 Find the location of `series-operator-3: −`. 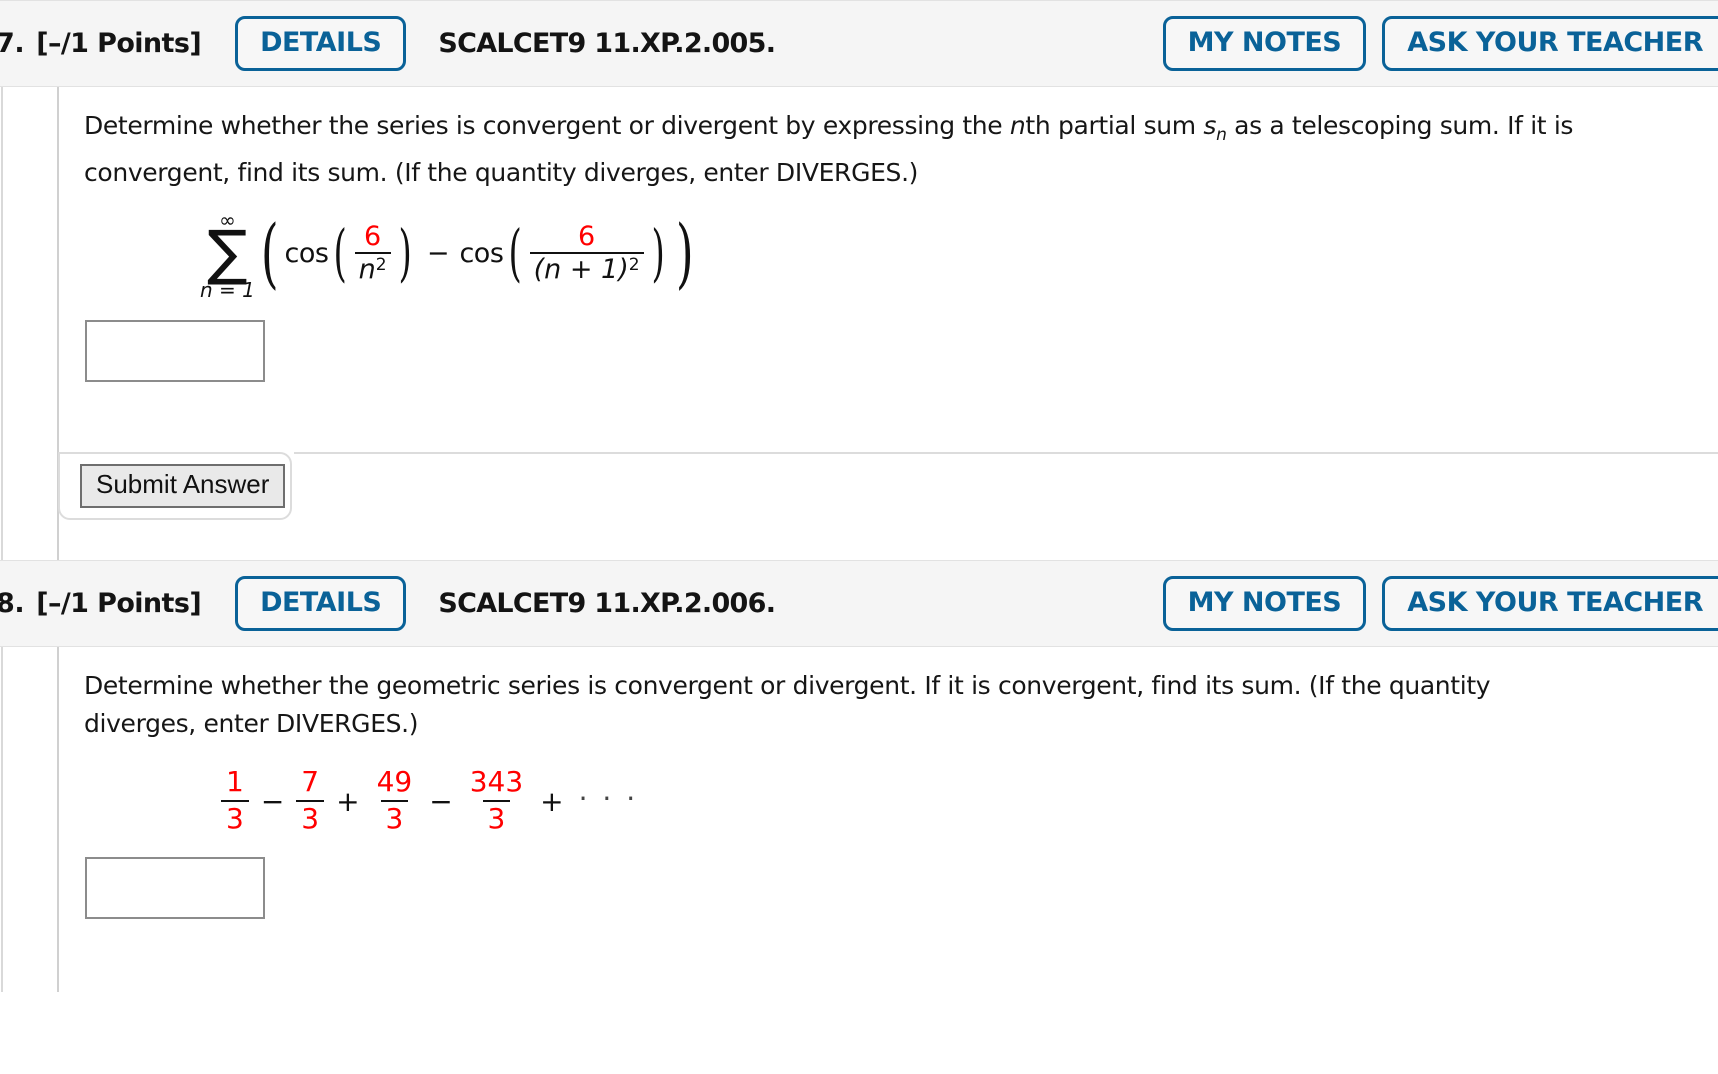

series-operator-3: − is located at coordinates (441, 802).